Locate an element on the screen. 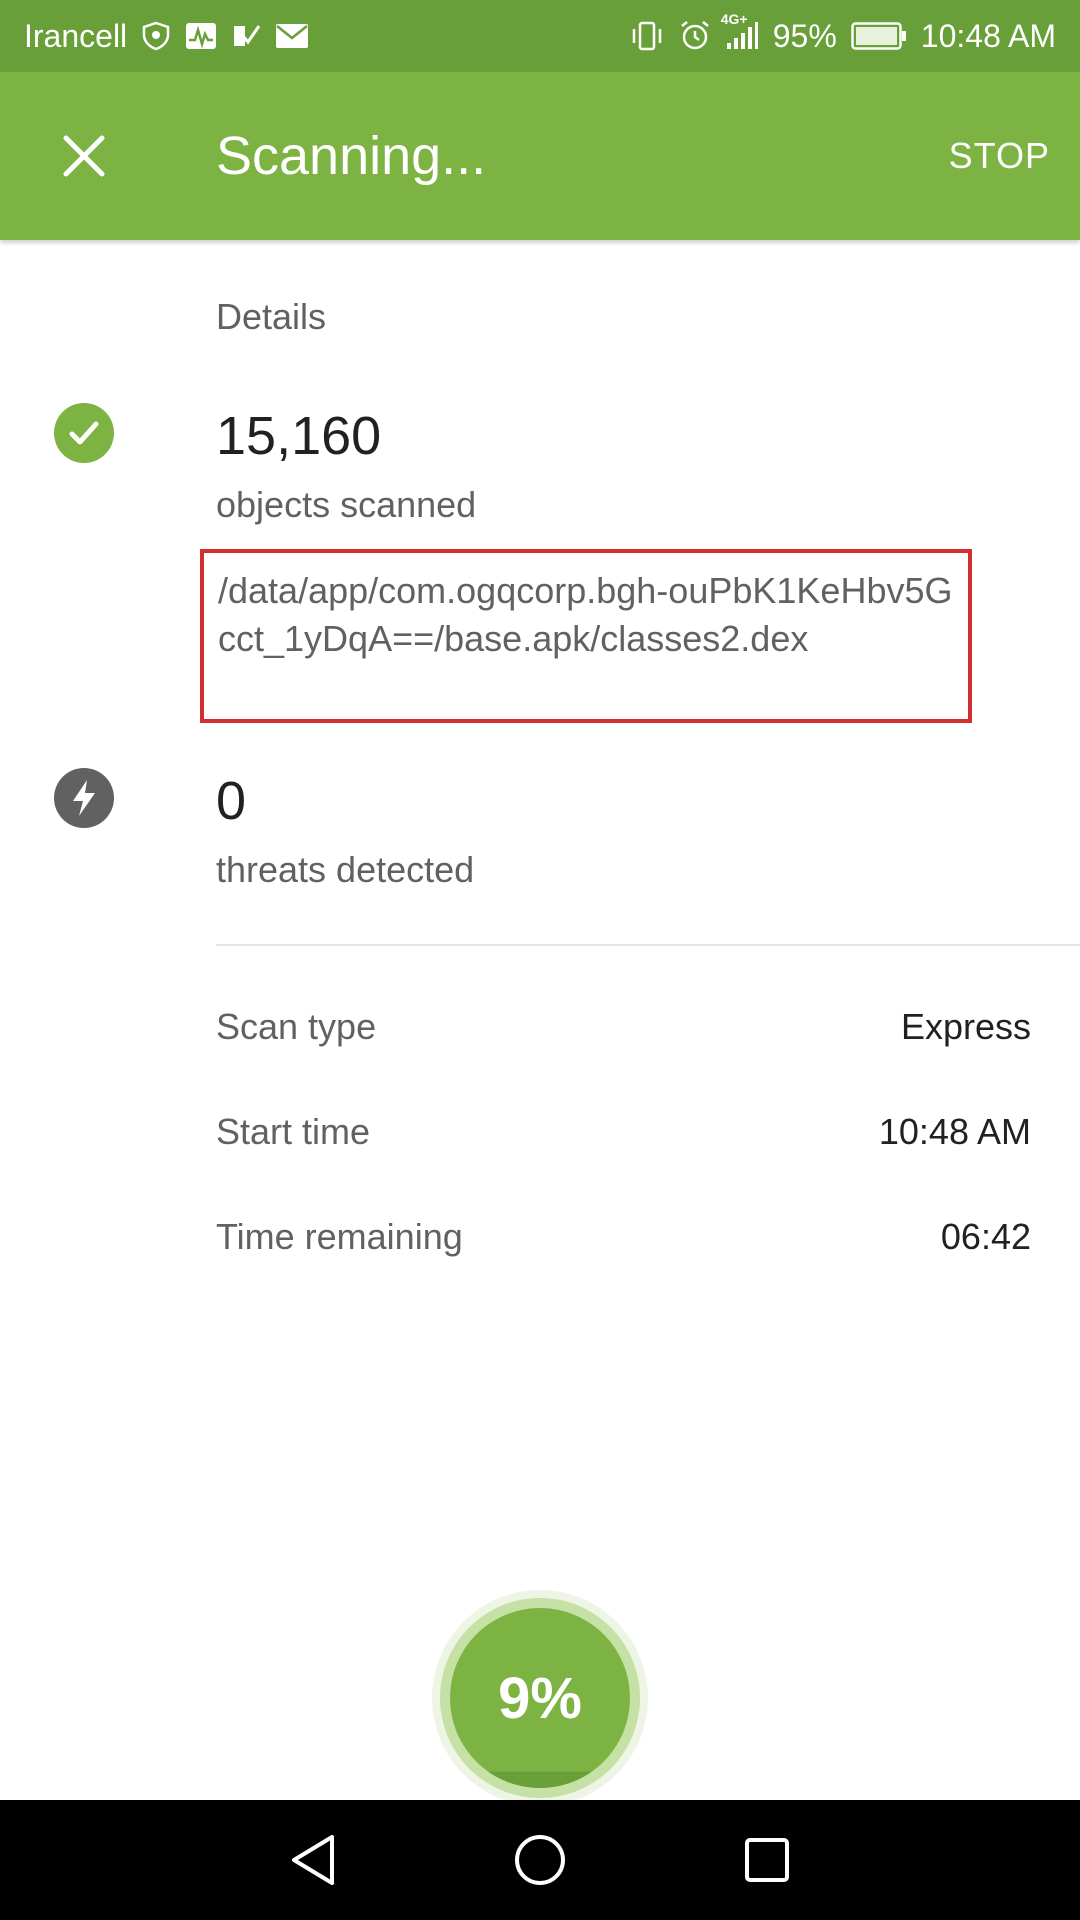 The height and width of the screenshot is (1920, 1080). system-navigation-bar is located at coordinates (540, 1860).